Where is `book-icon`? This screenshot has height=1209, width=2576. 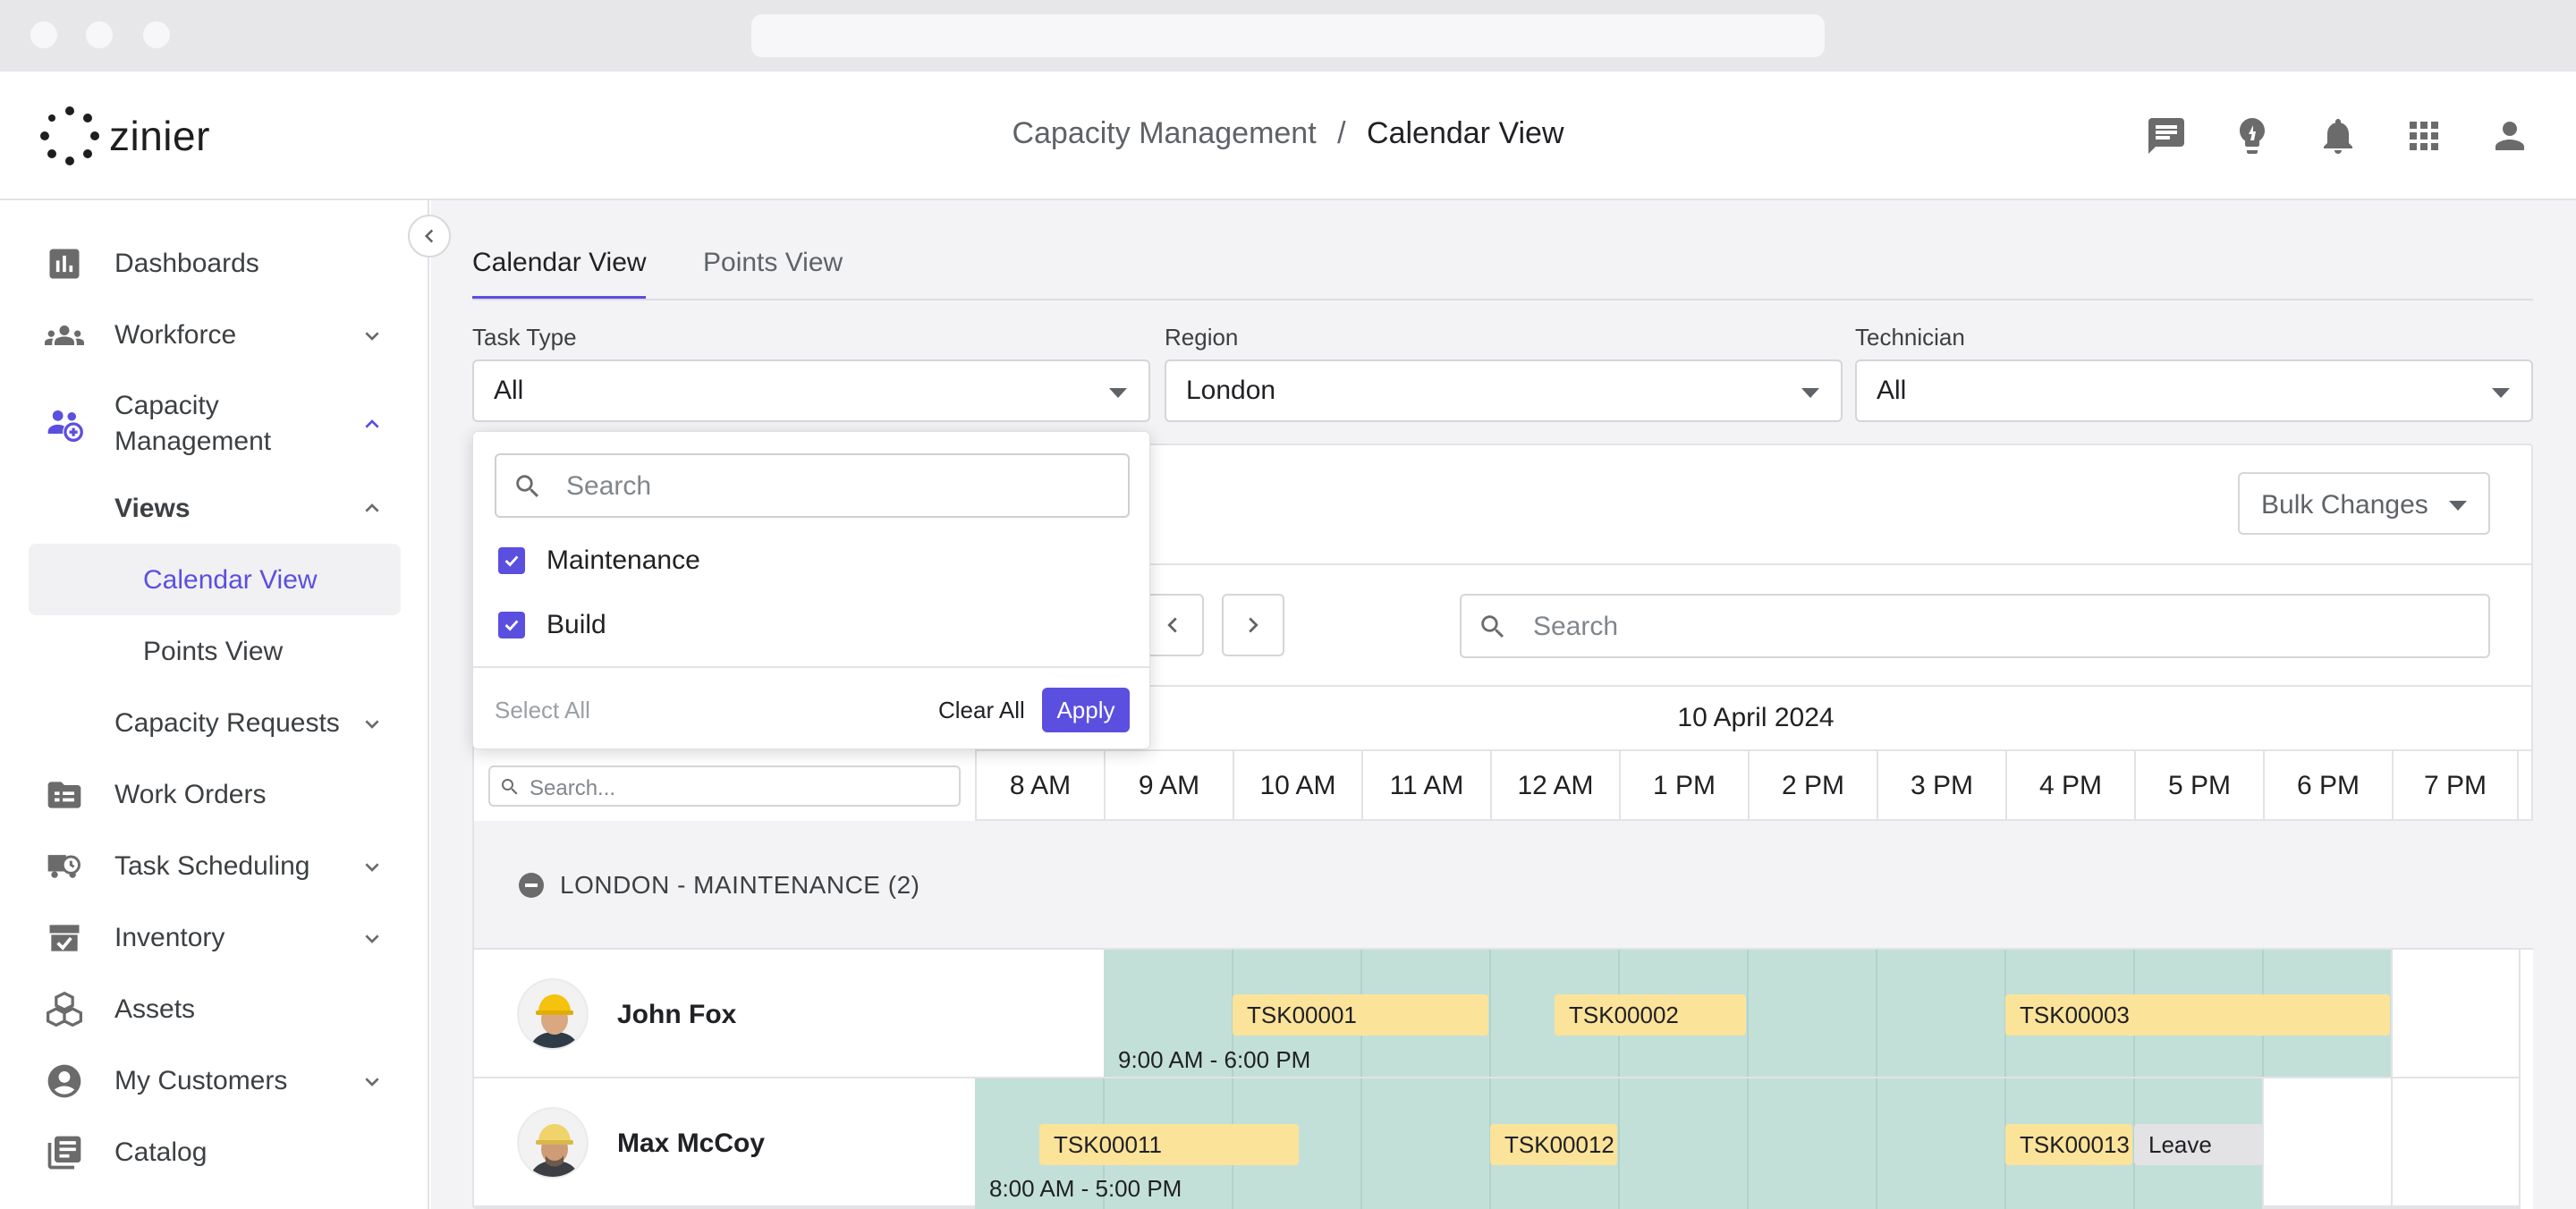
book-icon is located at coordinates (64, 1152).